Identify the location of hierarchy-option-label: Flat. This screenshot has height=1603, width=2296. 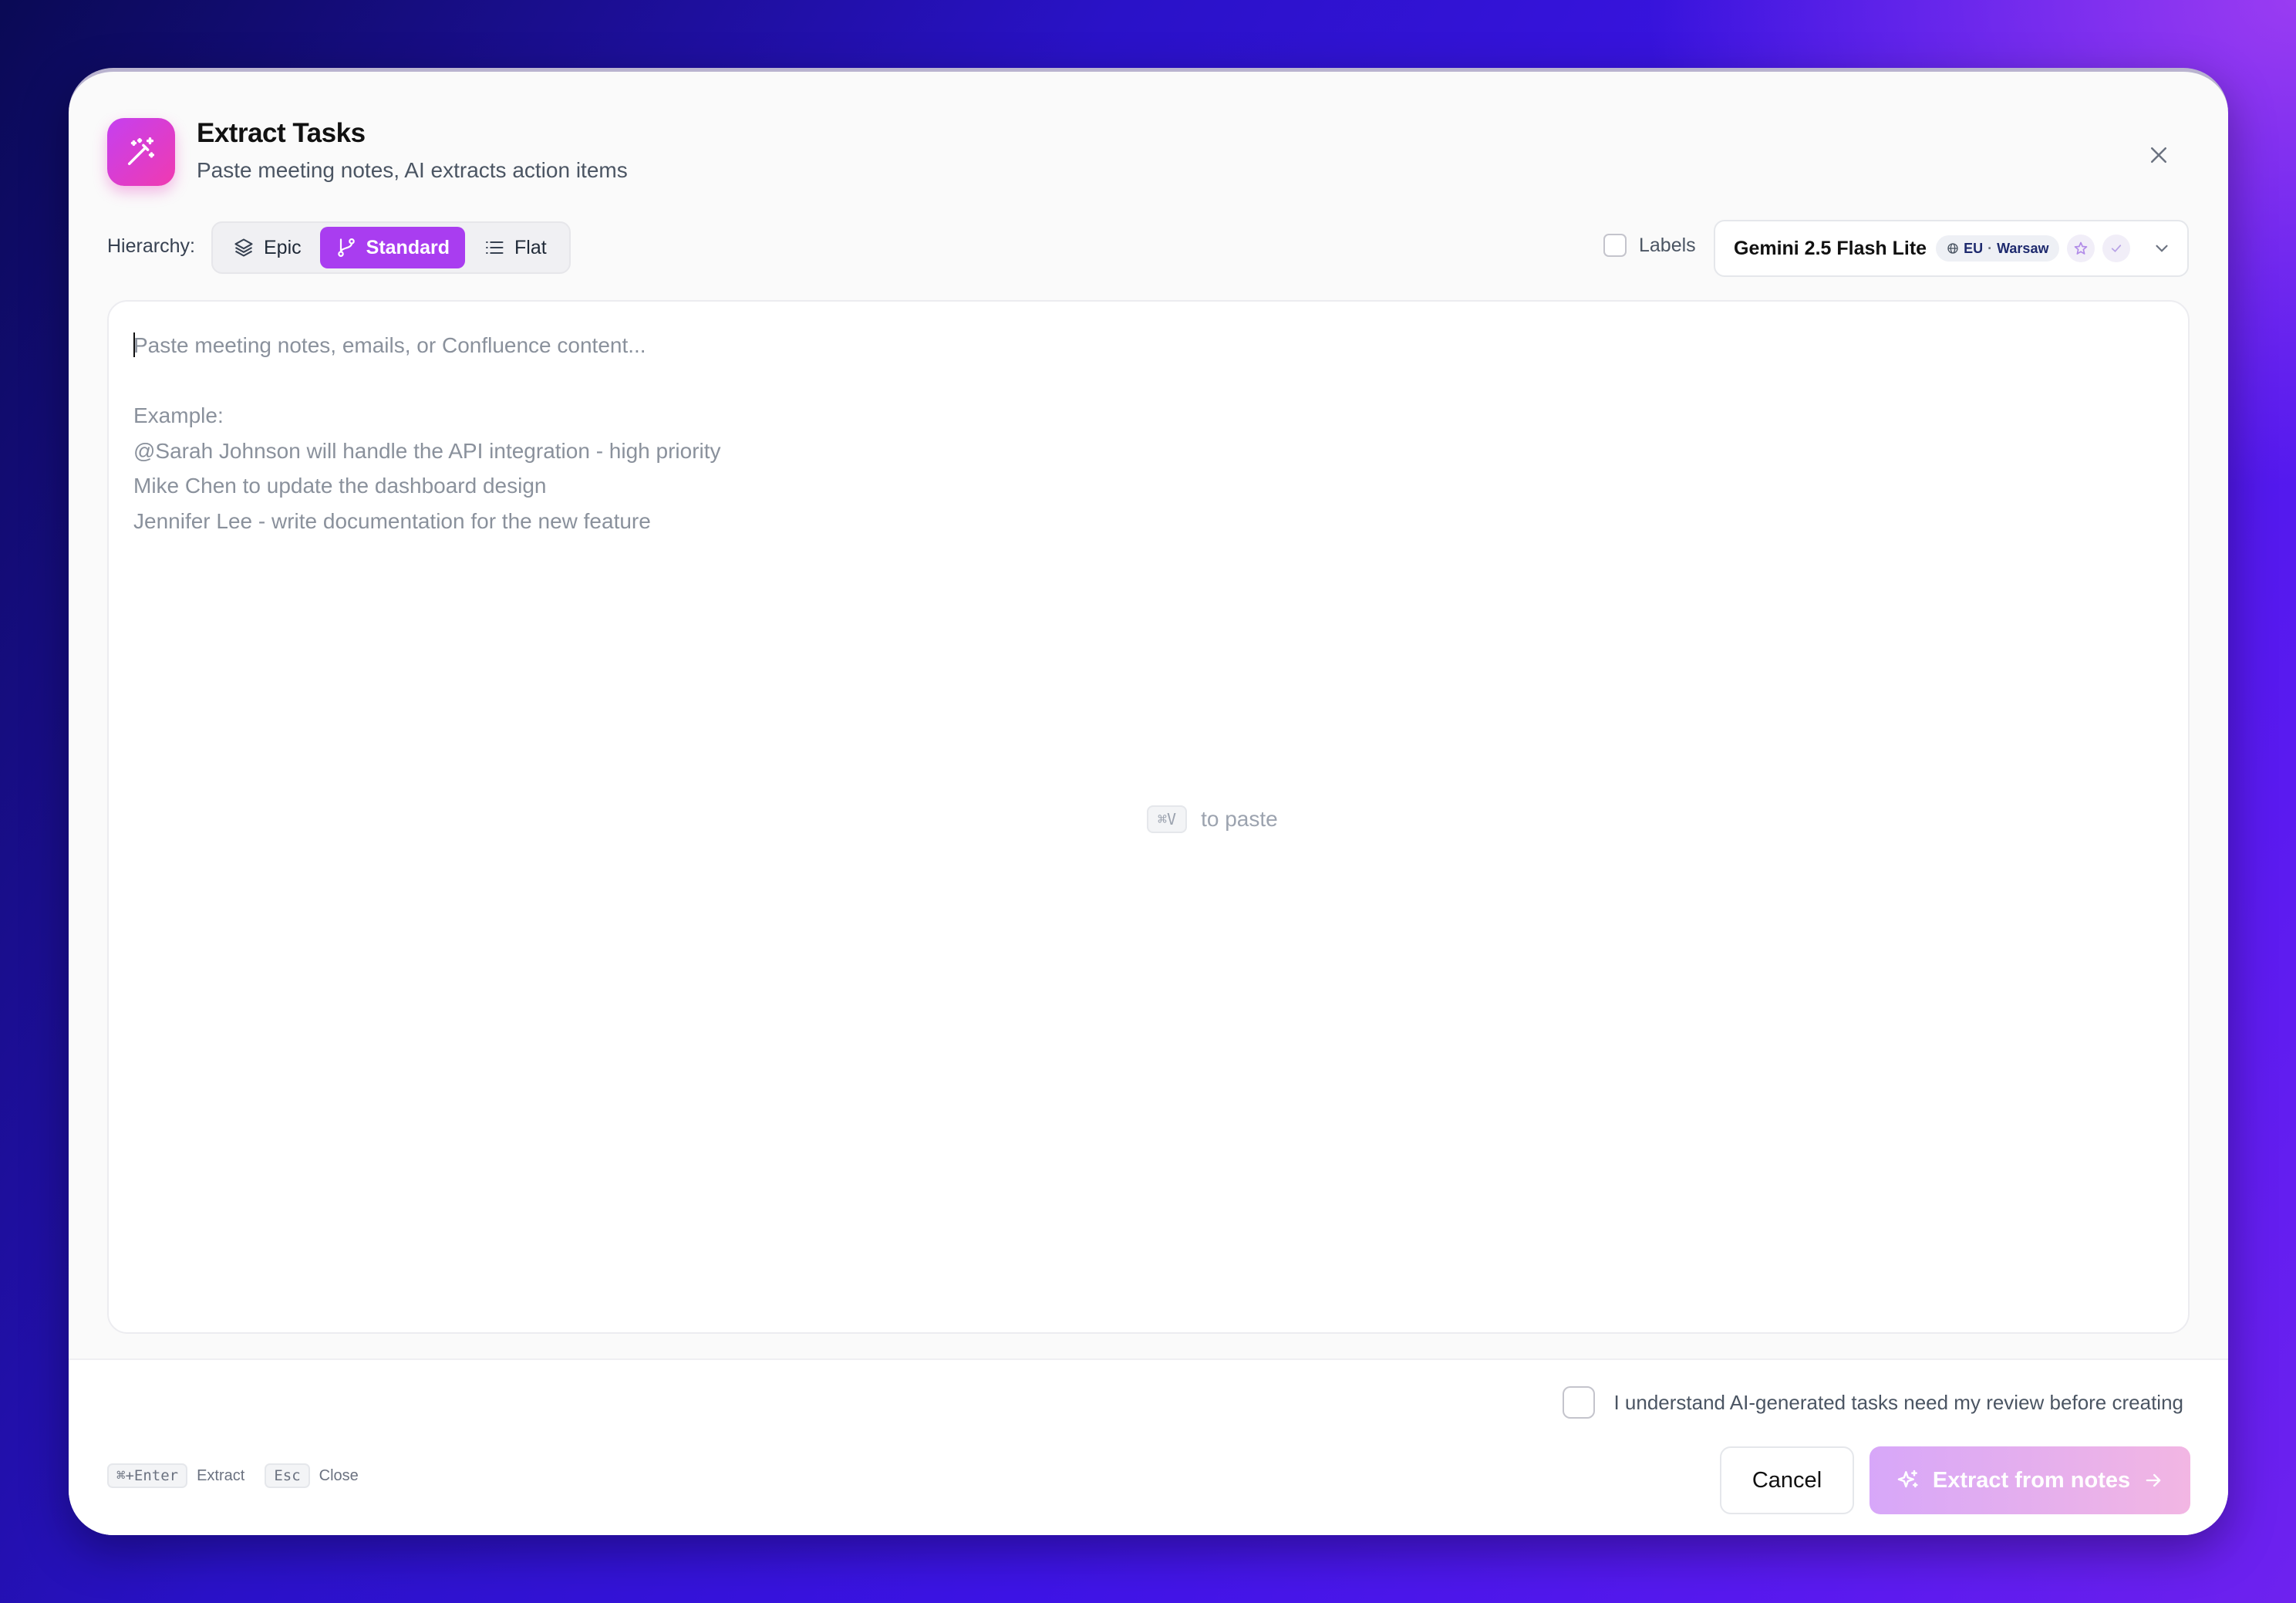
(530, 247).